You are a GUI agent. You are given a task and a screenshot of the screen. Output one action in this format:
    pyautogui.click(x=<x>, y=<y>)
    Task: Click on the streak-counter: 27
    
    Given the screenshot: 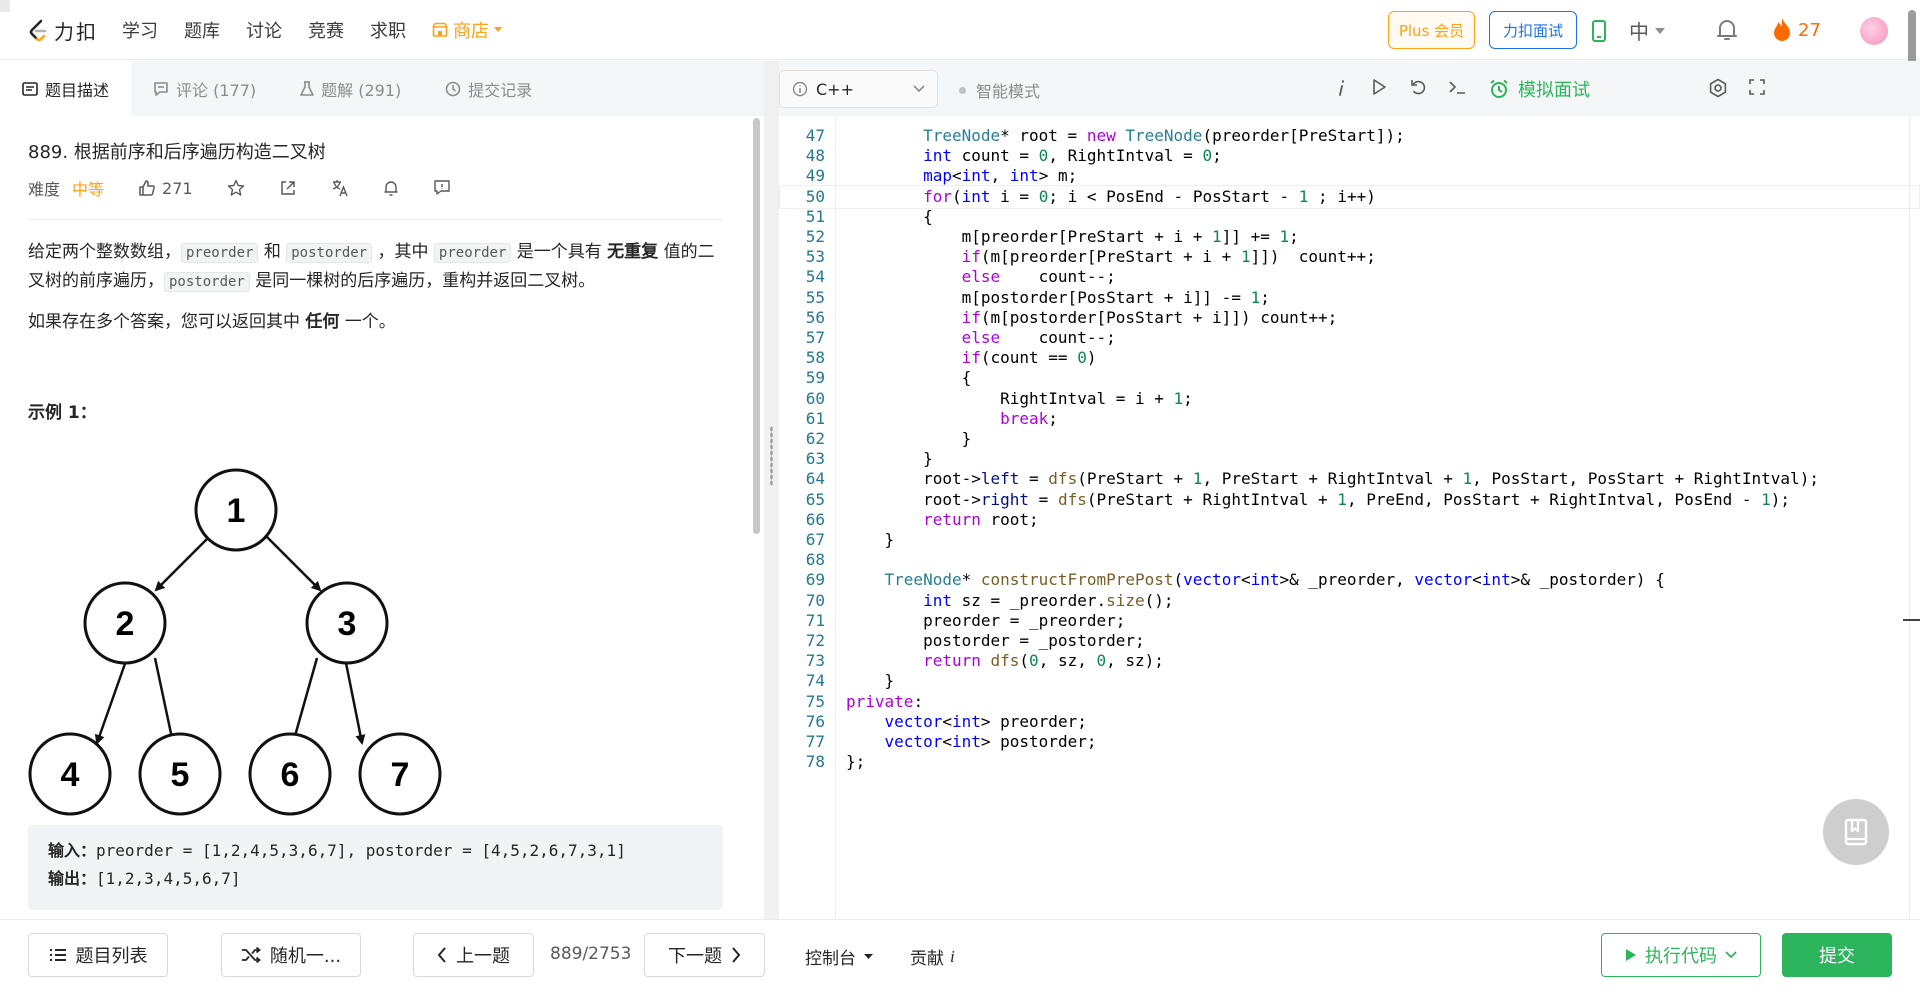 What is the action you would take?
    pyautogui.click(x=1796, y=30)
    